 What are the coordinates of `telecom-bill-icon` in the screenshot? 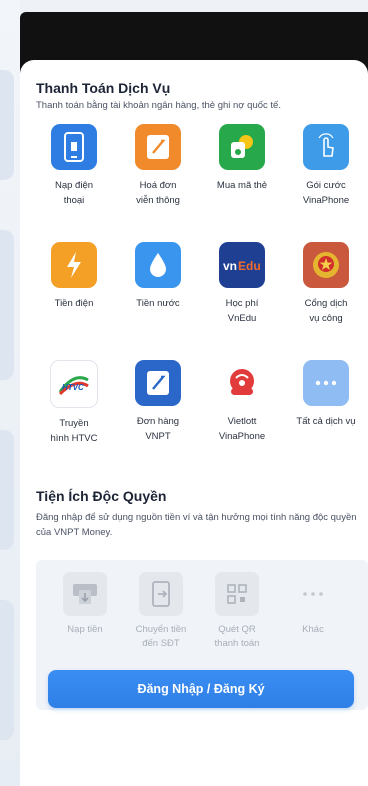 It's located at (158, 147).